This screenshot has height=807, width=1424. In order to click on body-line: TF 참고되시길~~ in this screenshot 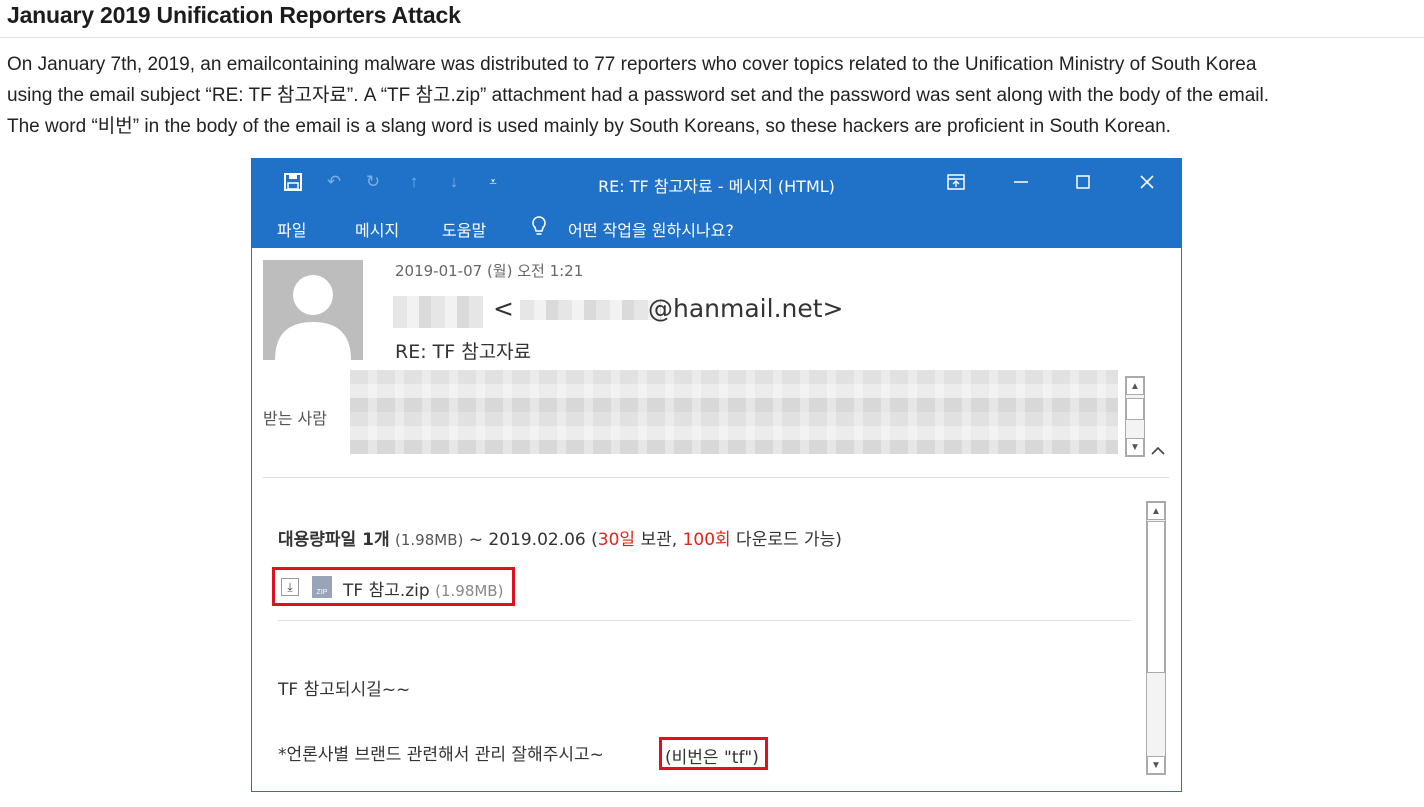, I will do `click(344, 690)`.